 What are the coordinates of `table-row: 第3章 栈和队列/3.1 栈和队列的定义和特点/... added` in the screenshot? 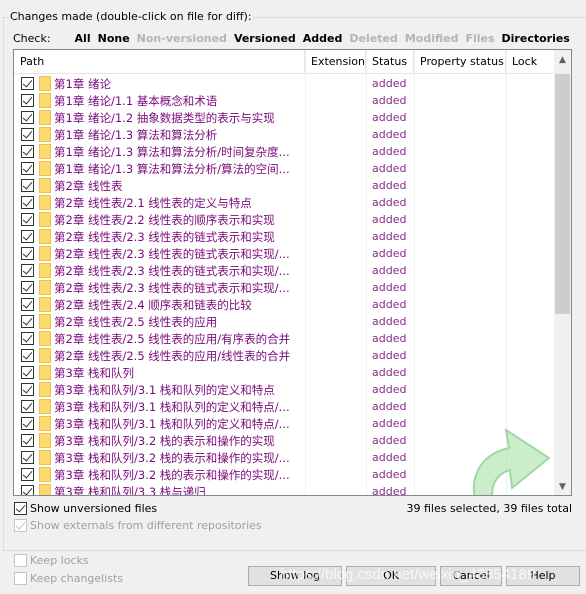 It's located at (284, 406).